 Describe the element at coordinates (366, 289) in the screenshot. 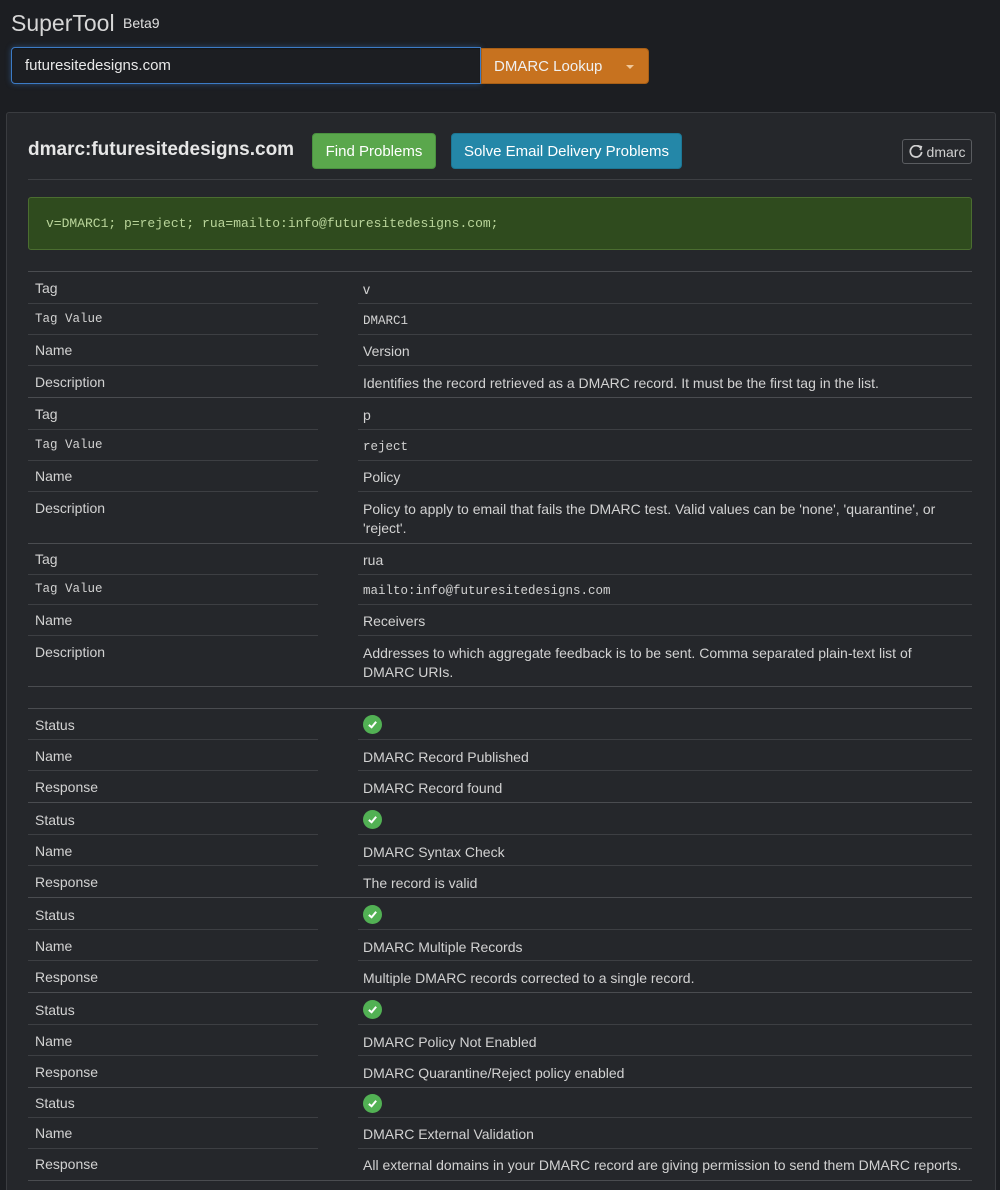

I see `row-value: v` at that location.